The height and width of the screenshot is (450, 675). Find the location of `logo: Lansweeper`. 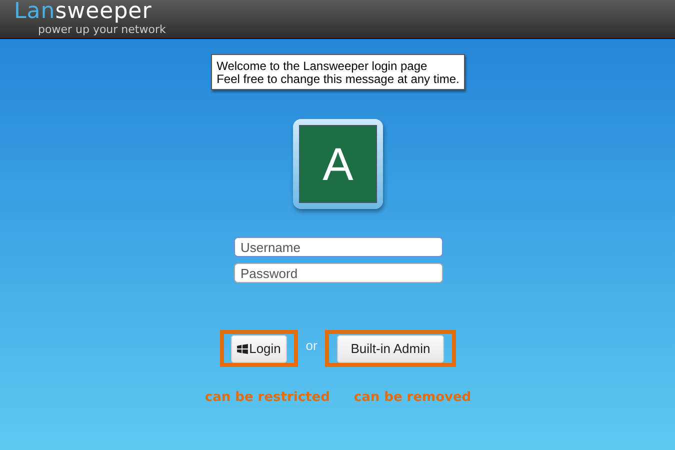

logo: Lansweeper is located at coordinates (83, 12).